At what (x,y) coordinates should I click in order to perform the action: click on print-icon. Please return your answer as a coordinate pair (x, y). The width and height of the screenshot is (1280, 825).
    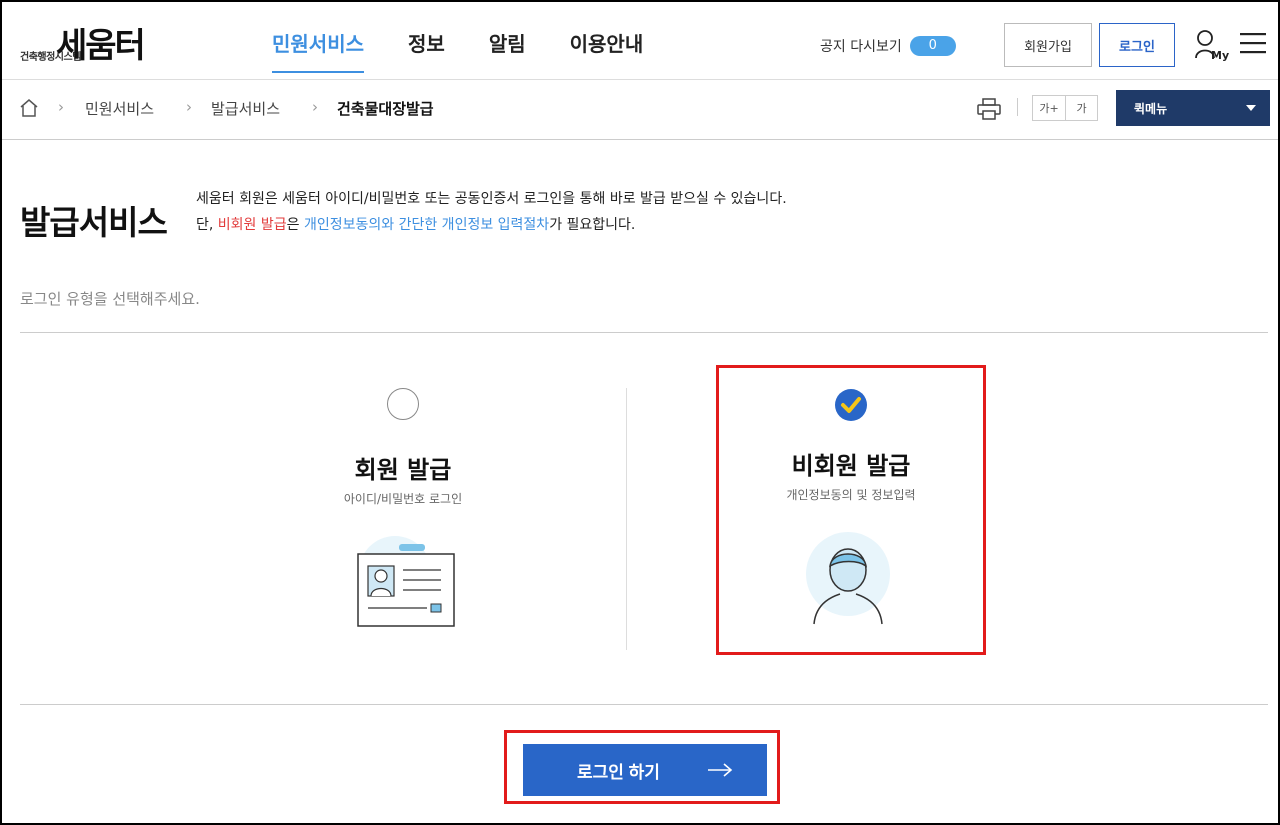
    Looking at the image, I should click on (989, 109).